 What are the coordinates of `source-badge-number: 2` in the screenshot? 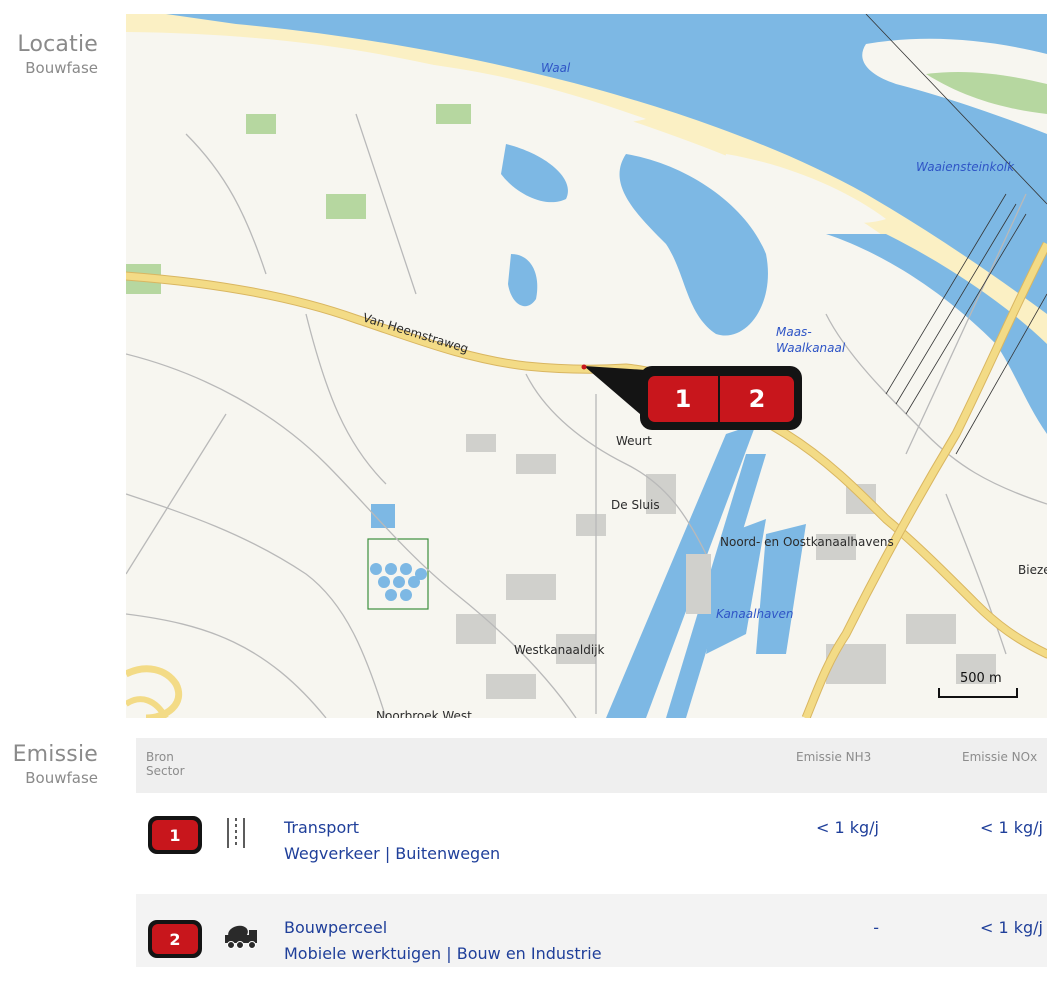 It's located at (175, 939).